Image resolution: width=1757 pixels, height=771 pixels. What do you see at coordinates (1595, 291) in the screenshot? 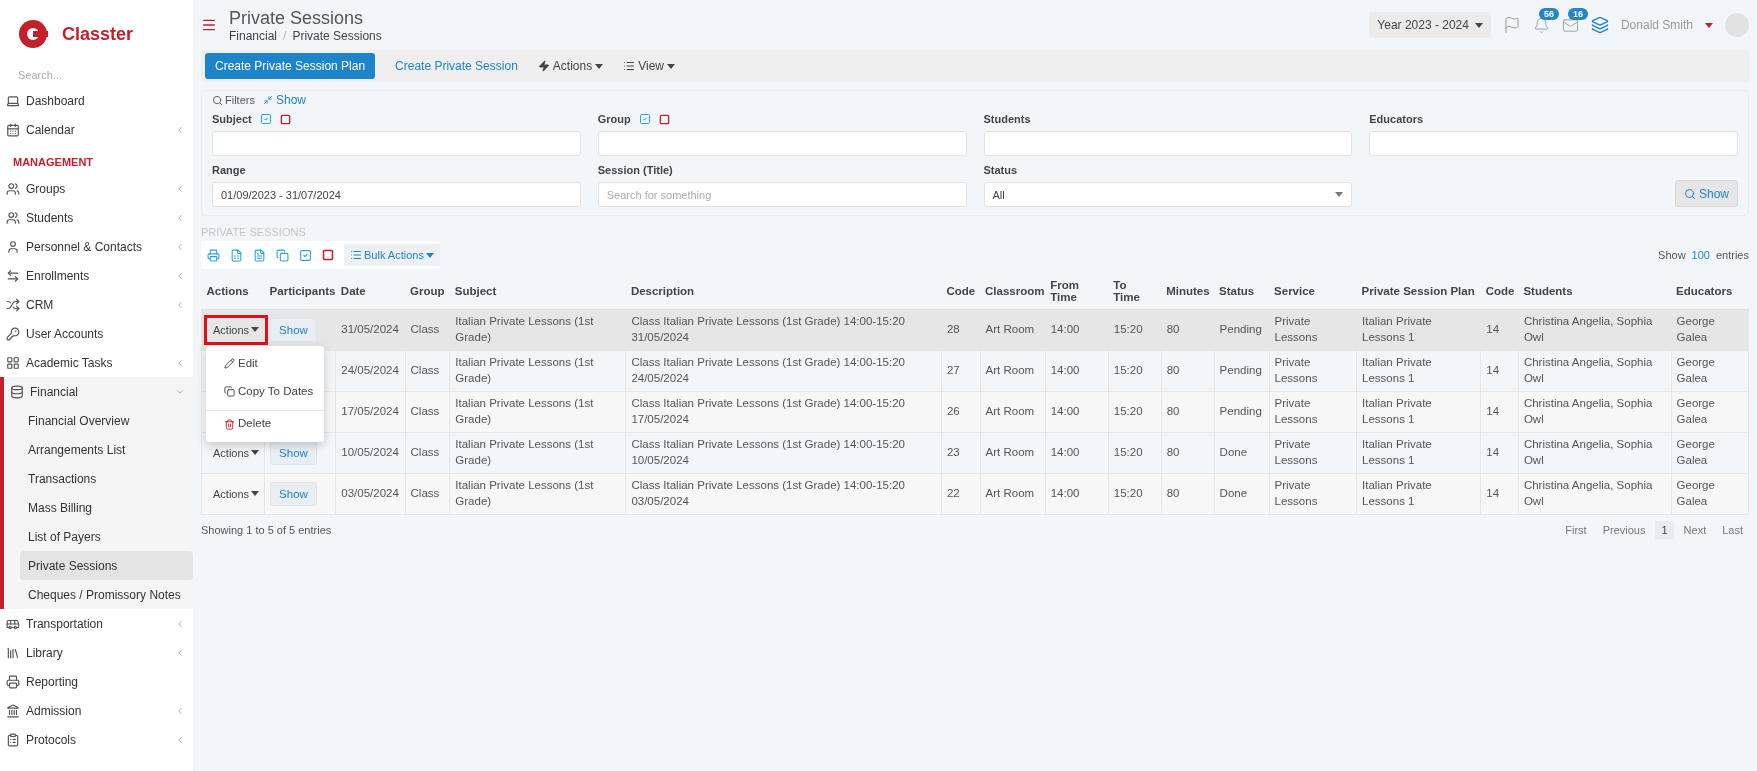
I see `column-header: Students` at bounding box center [1595, 291].